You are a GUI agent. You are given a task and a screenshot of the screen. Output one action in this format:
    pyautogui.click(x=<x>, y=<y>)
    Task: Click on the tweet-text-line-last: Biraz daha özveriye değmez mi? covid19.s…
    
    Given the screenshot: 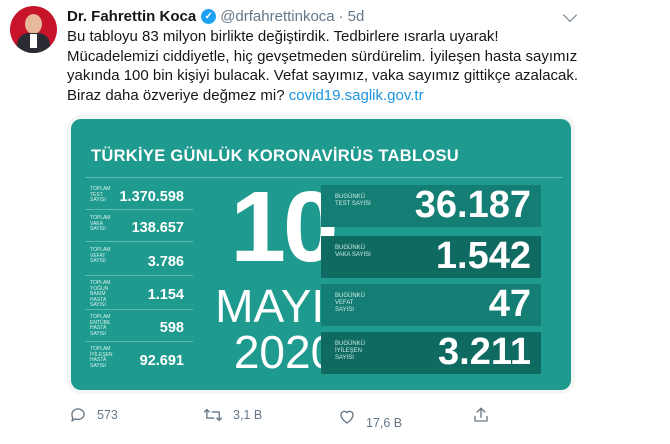 What is the action you would take?
    pyautogui.click(x=327, y=96)
    